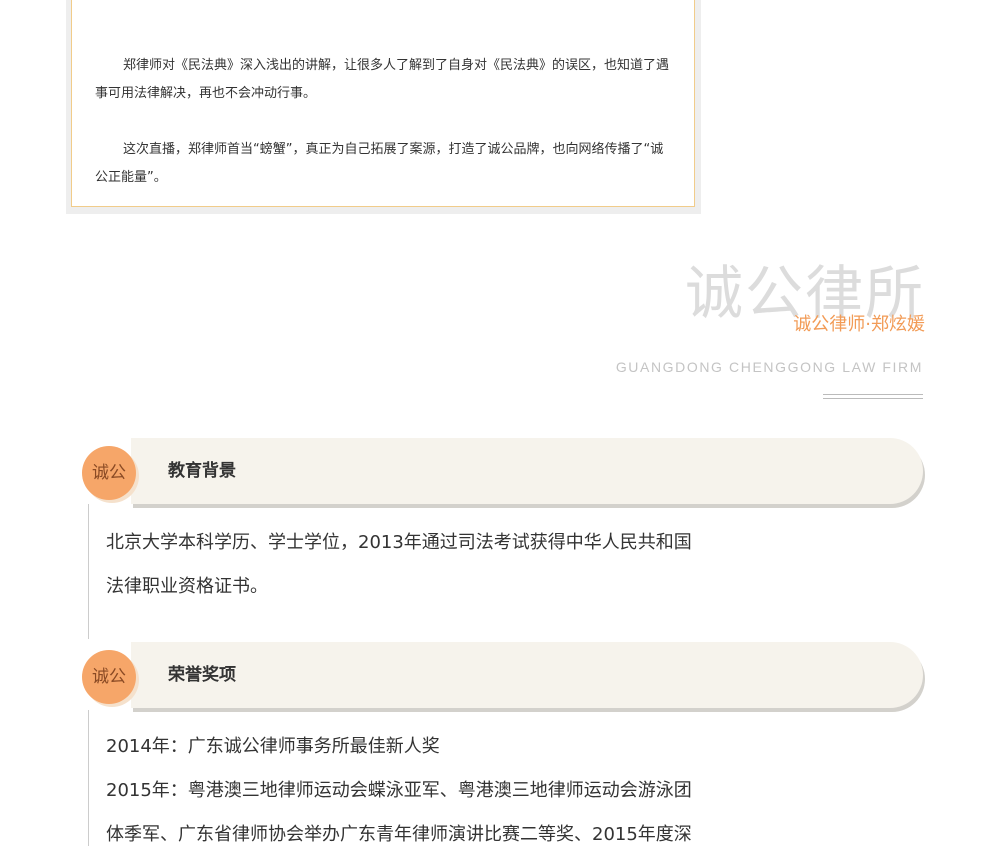 Image resolution: width=1005 pixels, height=857 pixels. Describe the element at coordinates (187, 586) in the screenshot. I see `education-line: 法律职业资格证书。` at that location.